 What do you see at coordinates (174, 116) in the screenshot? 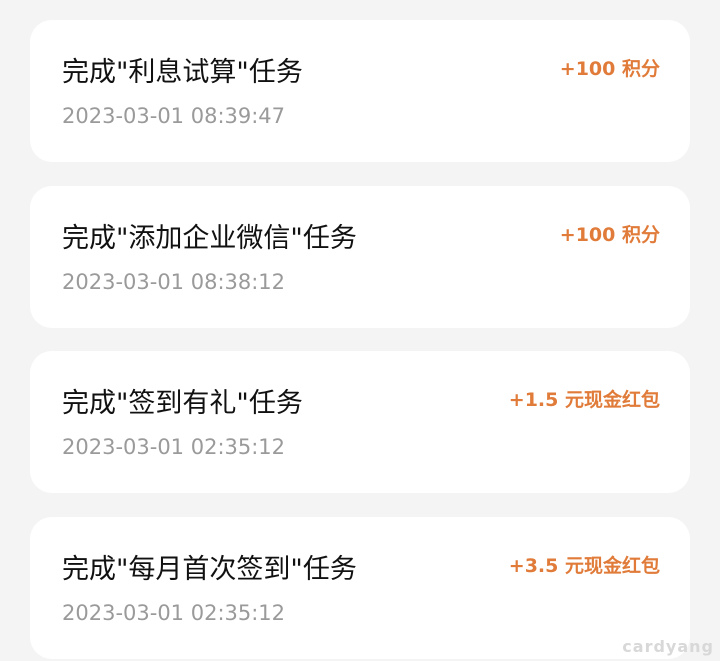
I see `task-timestamp: 2023-03-01 08:39:47` at bounding box center [174, 116].